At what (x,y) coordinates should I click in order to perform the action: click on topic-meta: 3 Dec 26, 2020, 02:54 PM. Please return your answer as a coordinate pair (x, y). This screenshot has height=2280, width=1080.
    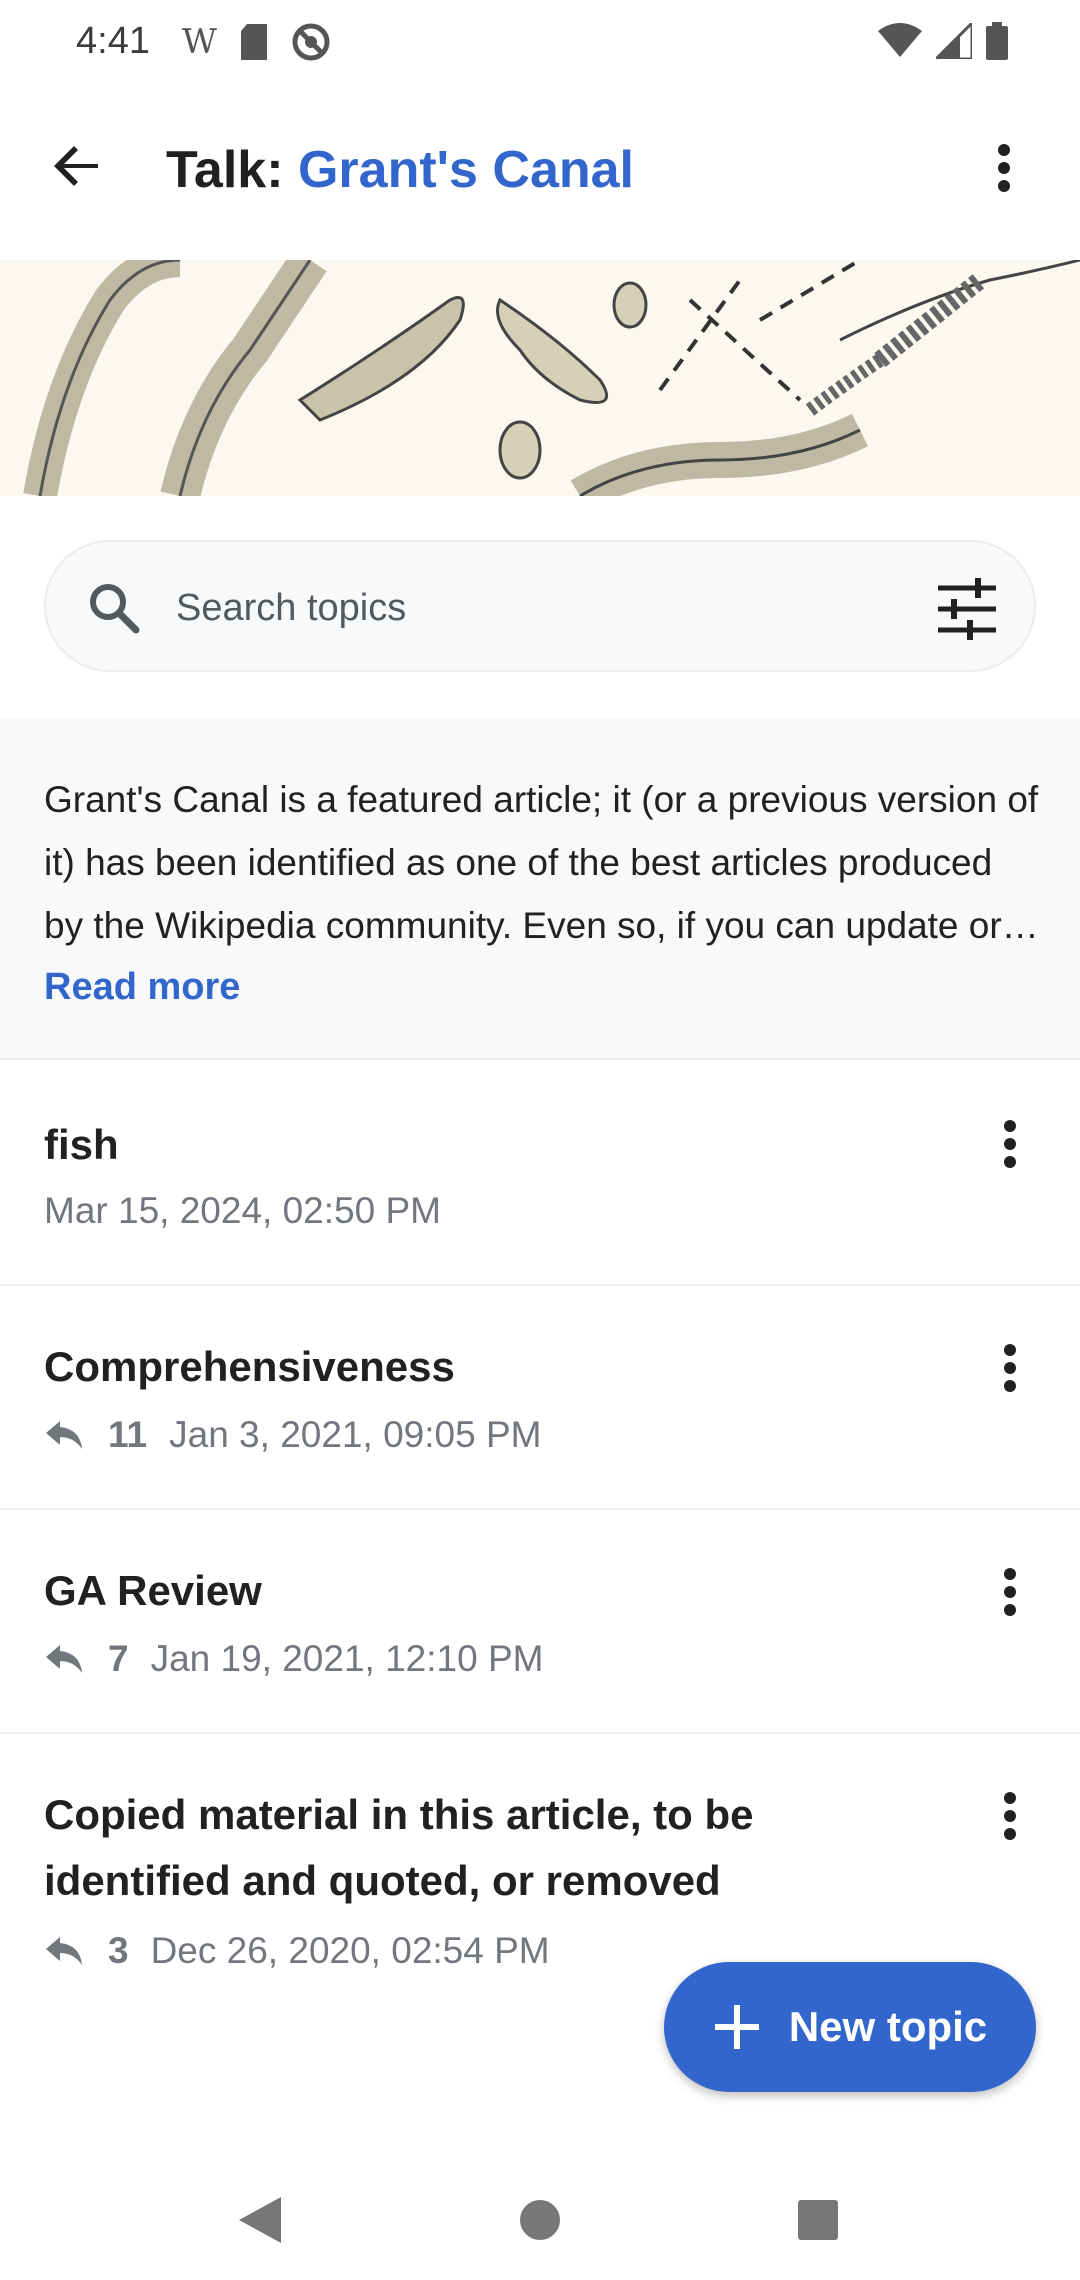
    Looking at the image, I should click on (297, 1951).